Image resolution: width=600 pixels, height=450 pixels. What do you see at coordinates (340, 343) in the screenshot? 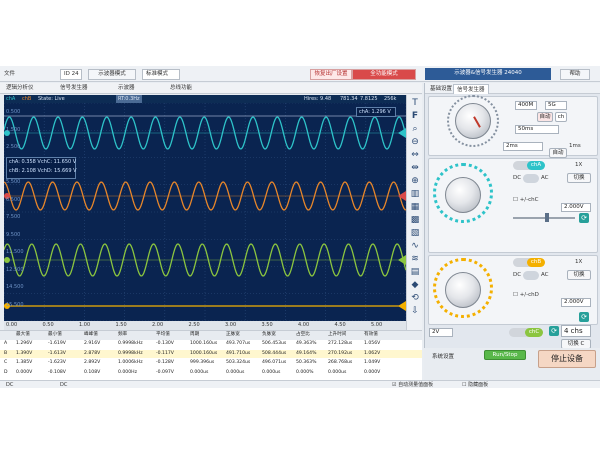
I see `measurement-cell: 272.128us` at bounding box center [340, 343].